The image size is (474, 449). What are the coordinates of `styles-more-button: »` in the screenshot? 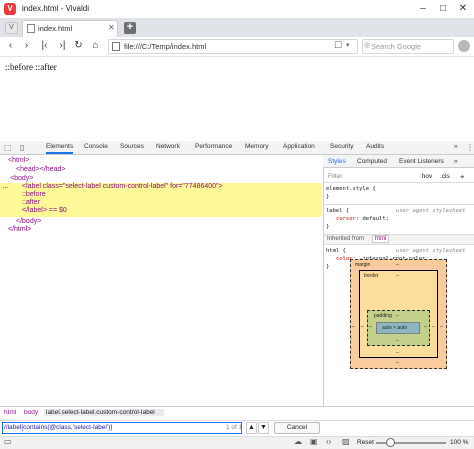 It's located at (456, 161).